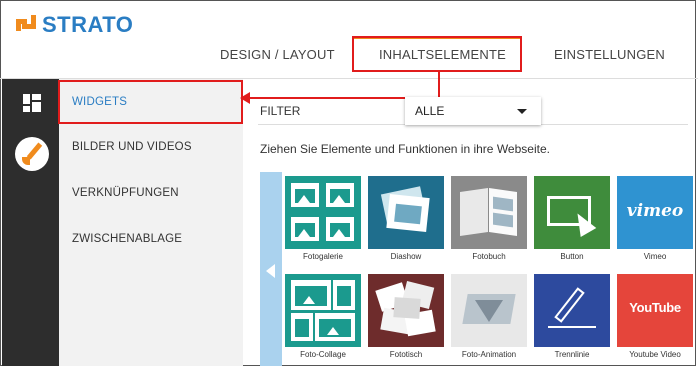 The height and width of the screenshot is (368, 698). What do you see at coordinates (132, 147) in the screenshot?
I see `sidebar-item-bilder-und-videos: BILDER UND VIDEOS` at bounding box center [132, 147].